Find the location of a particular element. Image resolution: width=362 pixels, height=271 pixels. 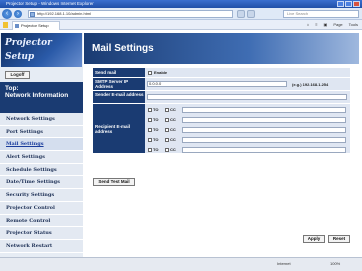

top-label: Top: is located at coordinates (12, 88).